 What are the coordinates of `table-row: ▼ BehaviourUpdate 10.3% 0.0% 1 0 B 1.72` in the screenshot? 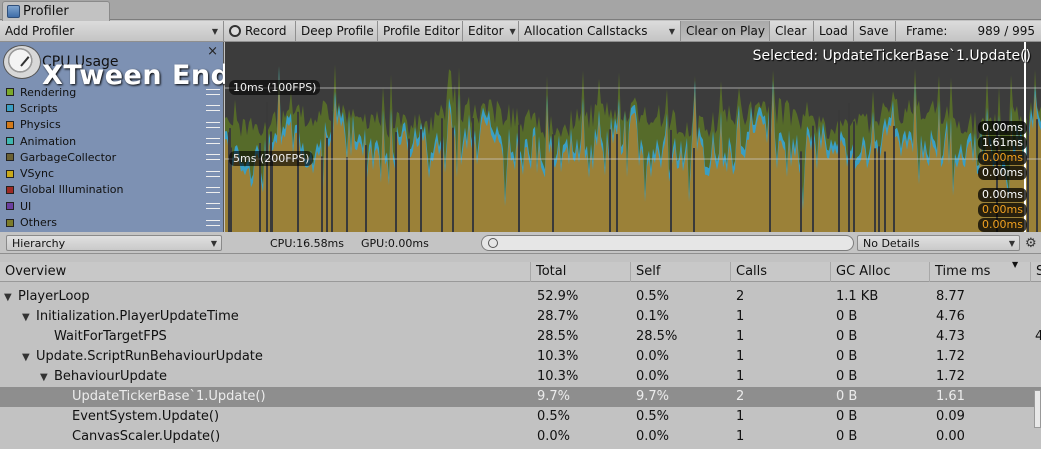 It's located at (520, 377).